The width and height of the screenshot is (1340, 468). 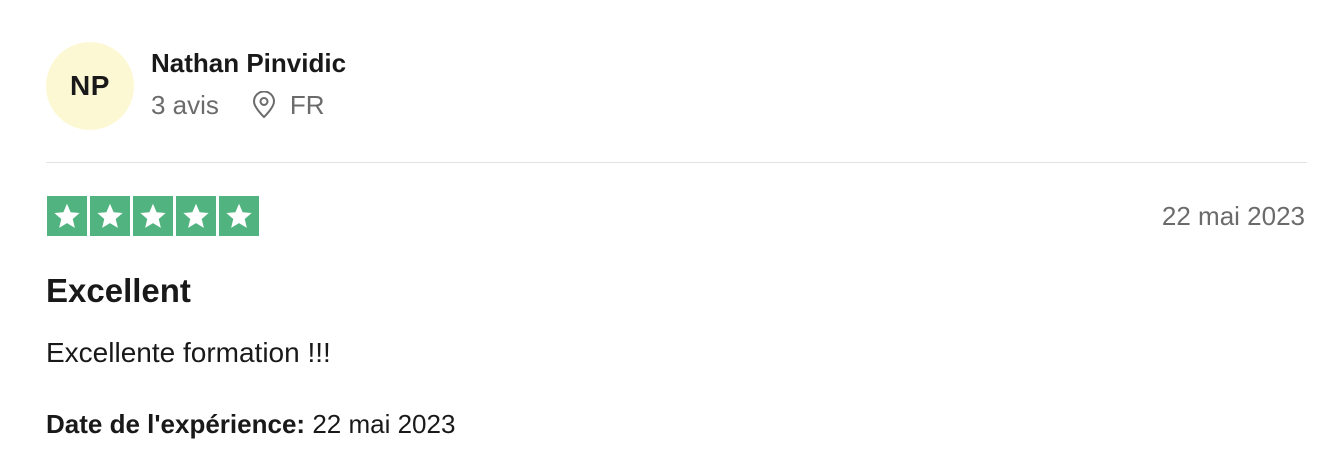 What do you see at coordinates (384, 424) in the screenshot?
I see `experience-date-value: 22 mai 2023` at bounding box center [384, 424].